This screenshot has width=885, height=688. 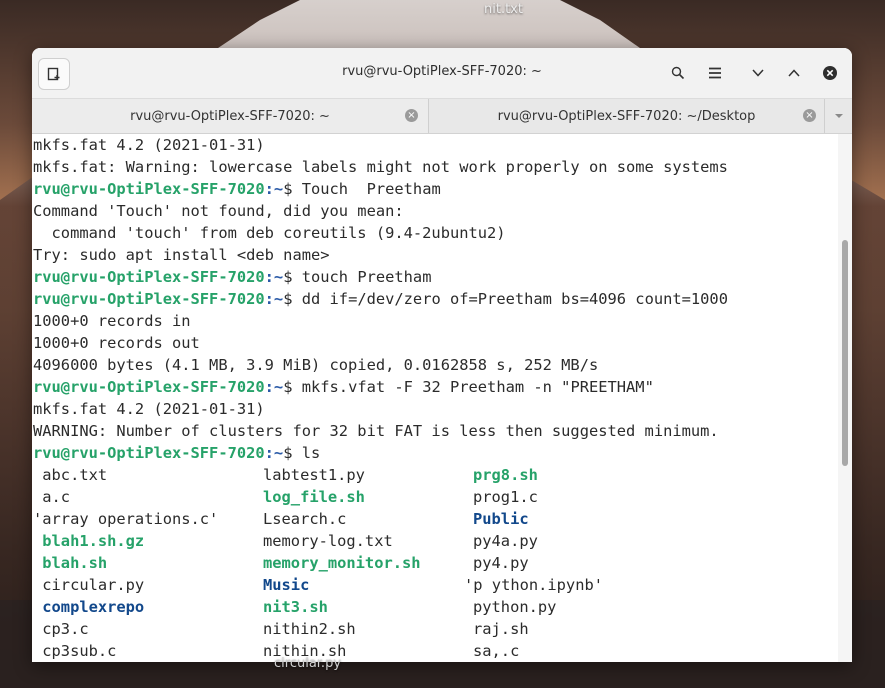 What do you see at coordinates (505, 497) in the screenshot?
I see `ls-file: prog1.c` at bounding box center [505, 497].